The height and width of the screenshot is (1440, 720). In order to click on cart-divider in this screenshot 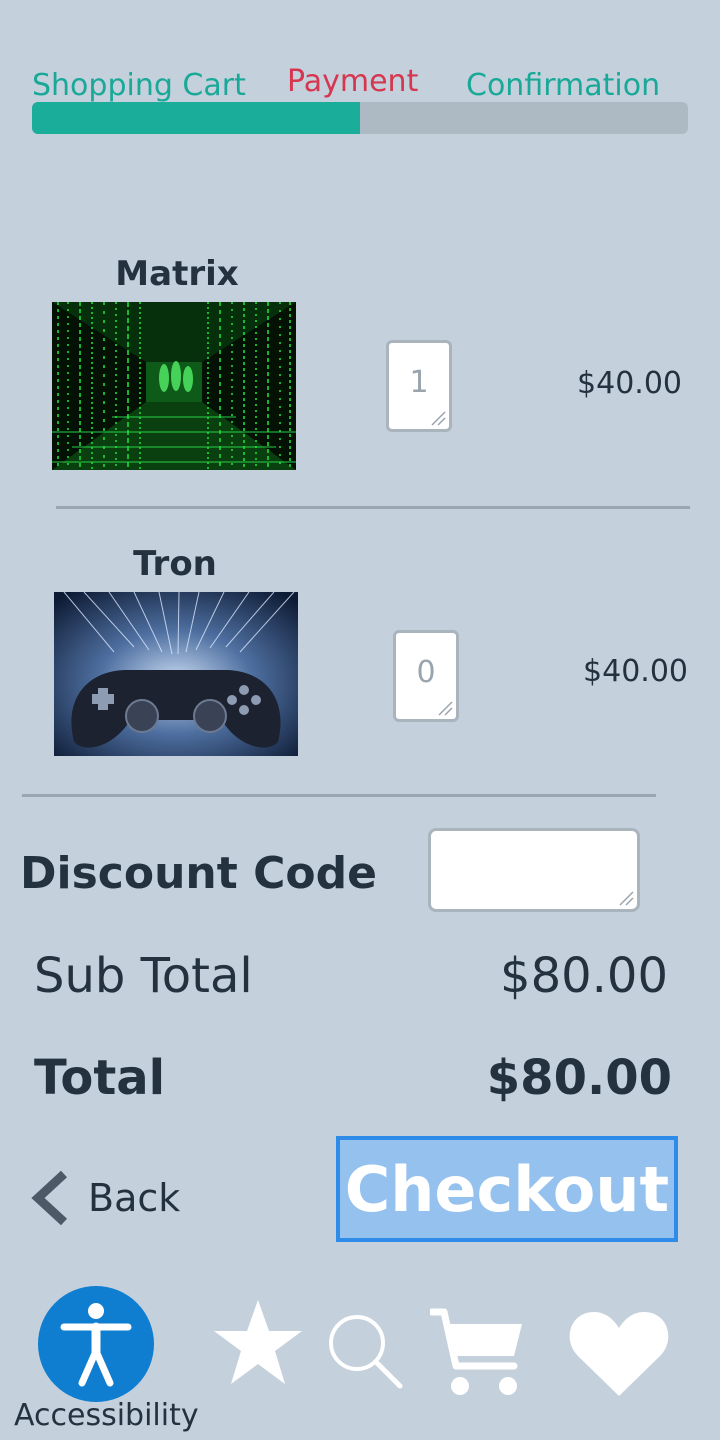, I will do `click(339, 795)`.